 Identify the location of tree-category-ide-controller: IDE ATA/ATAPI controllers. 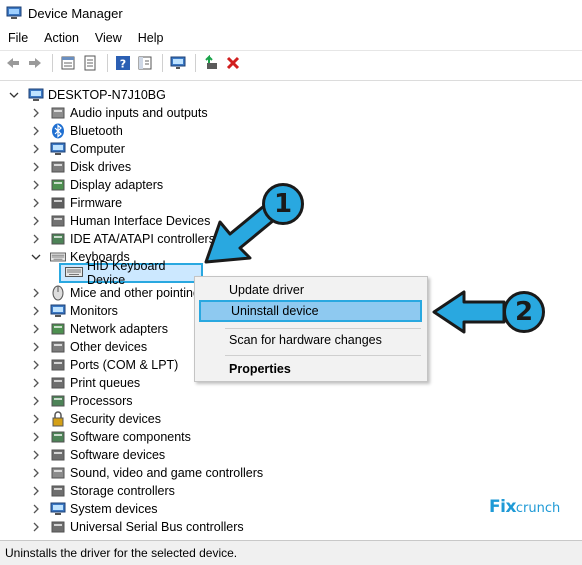
(122, 239).